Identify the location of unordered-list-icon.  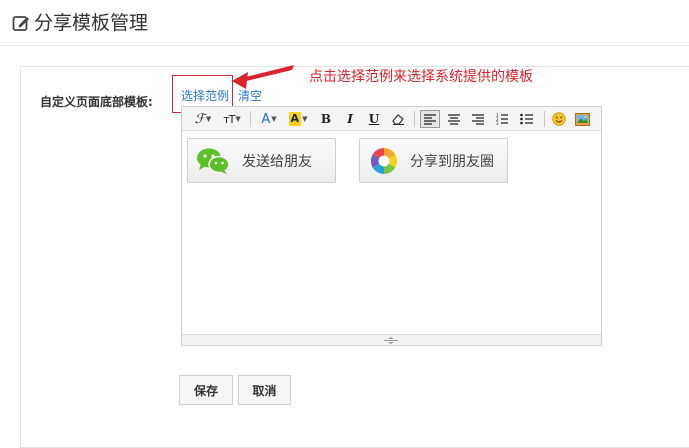
(526, 119).